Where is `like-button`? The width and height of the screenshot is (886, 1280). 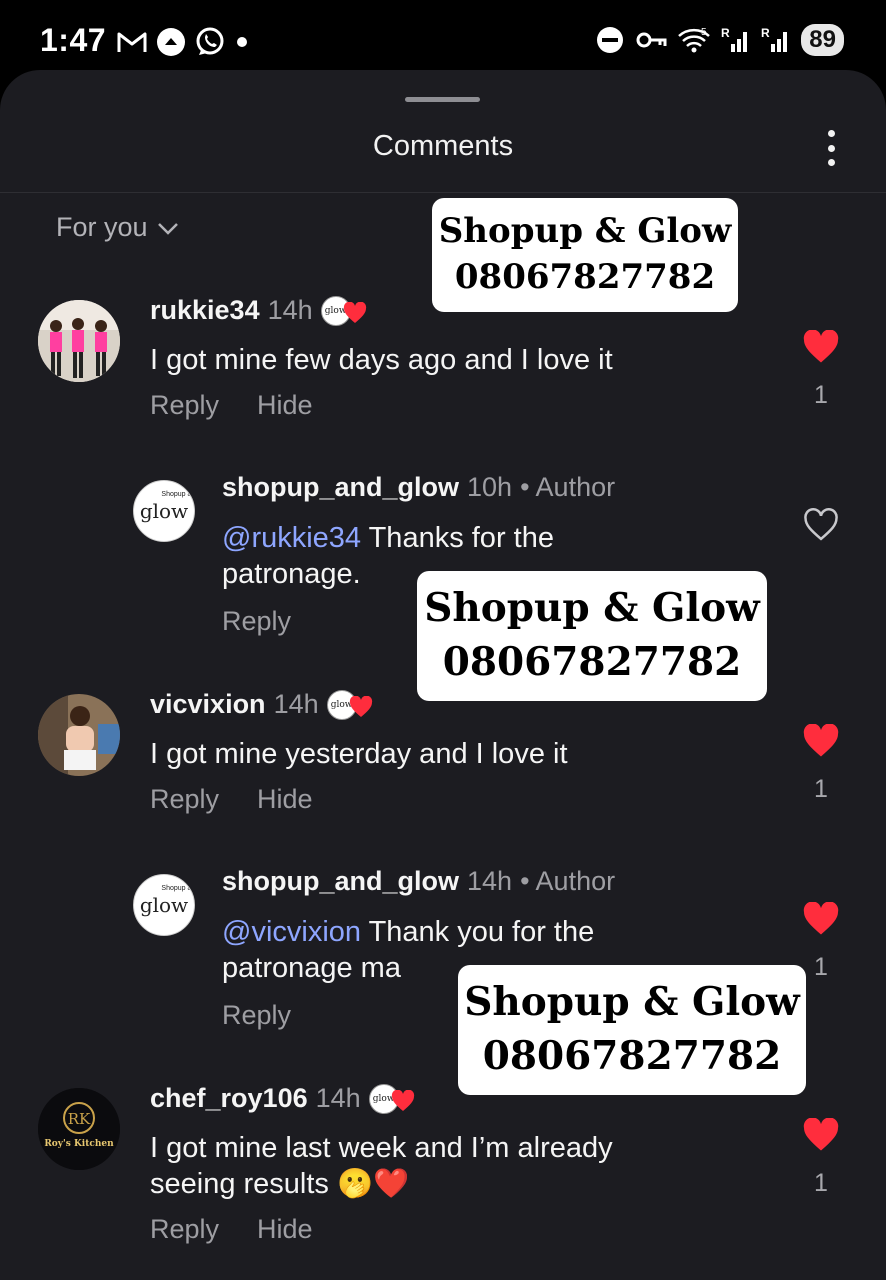 like-button is located at coordinates (821, 527).